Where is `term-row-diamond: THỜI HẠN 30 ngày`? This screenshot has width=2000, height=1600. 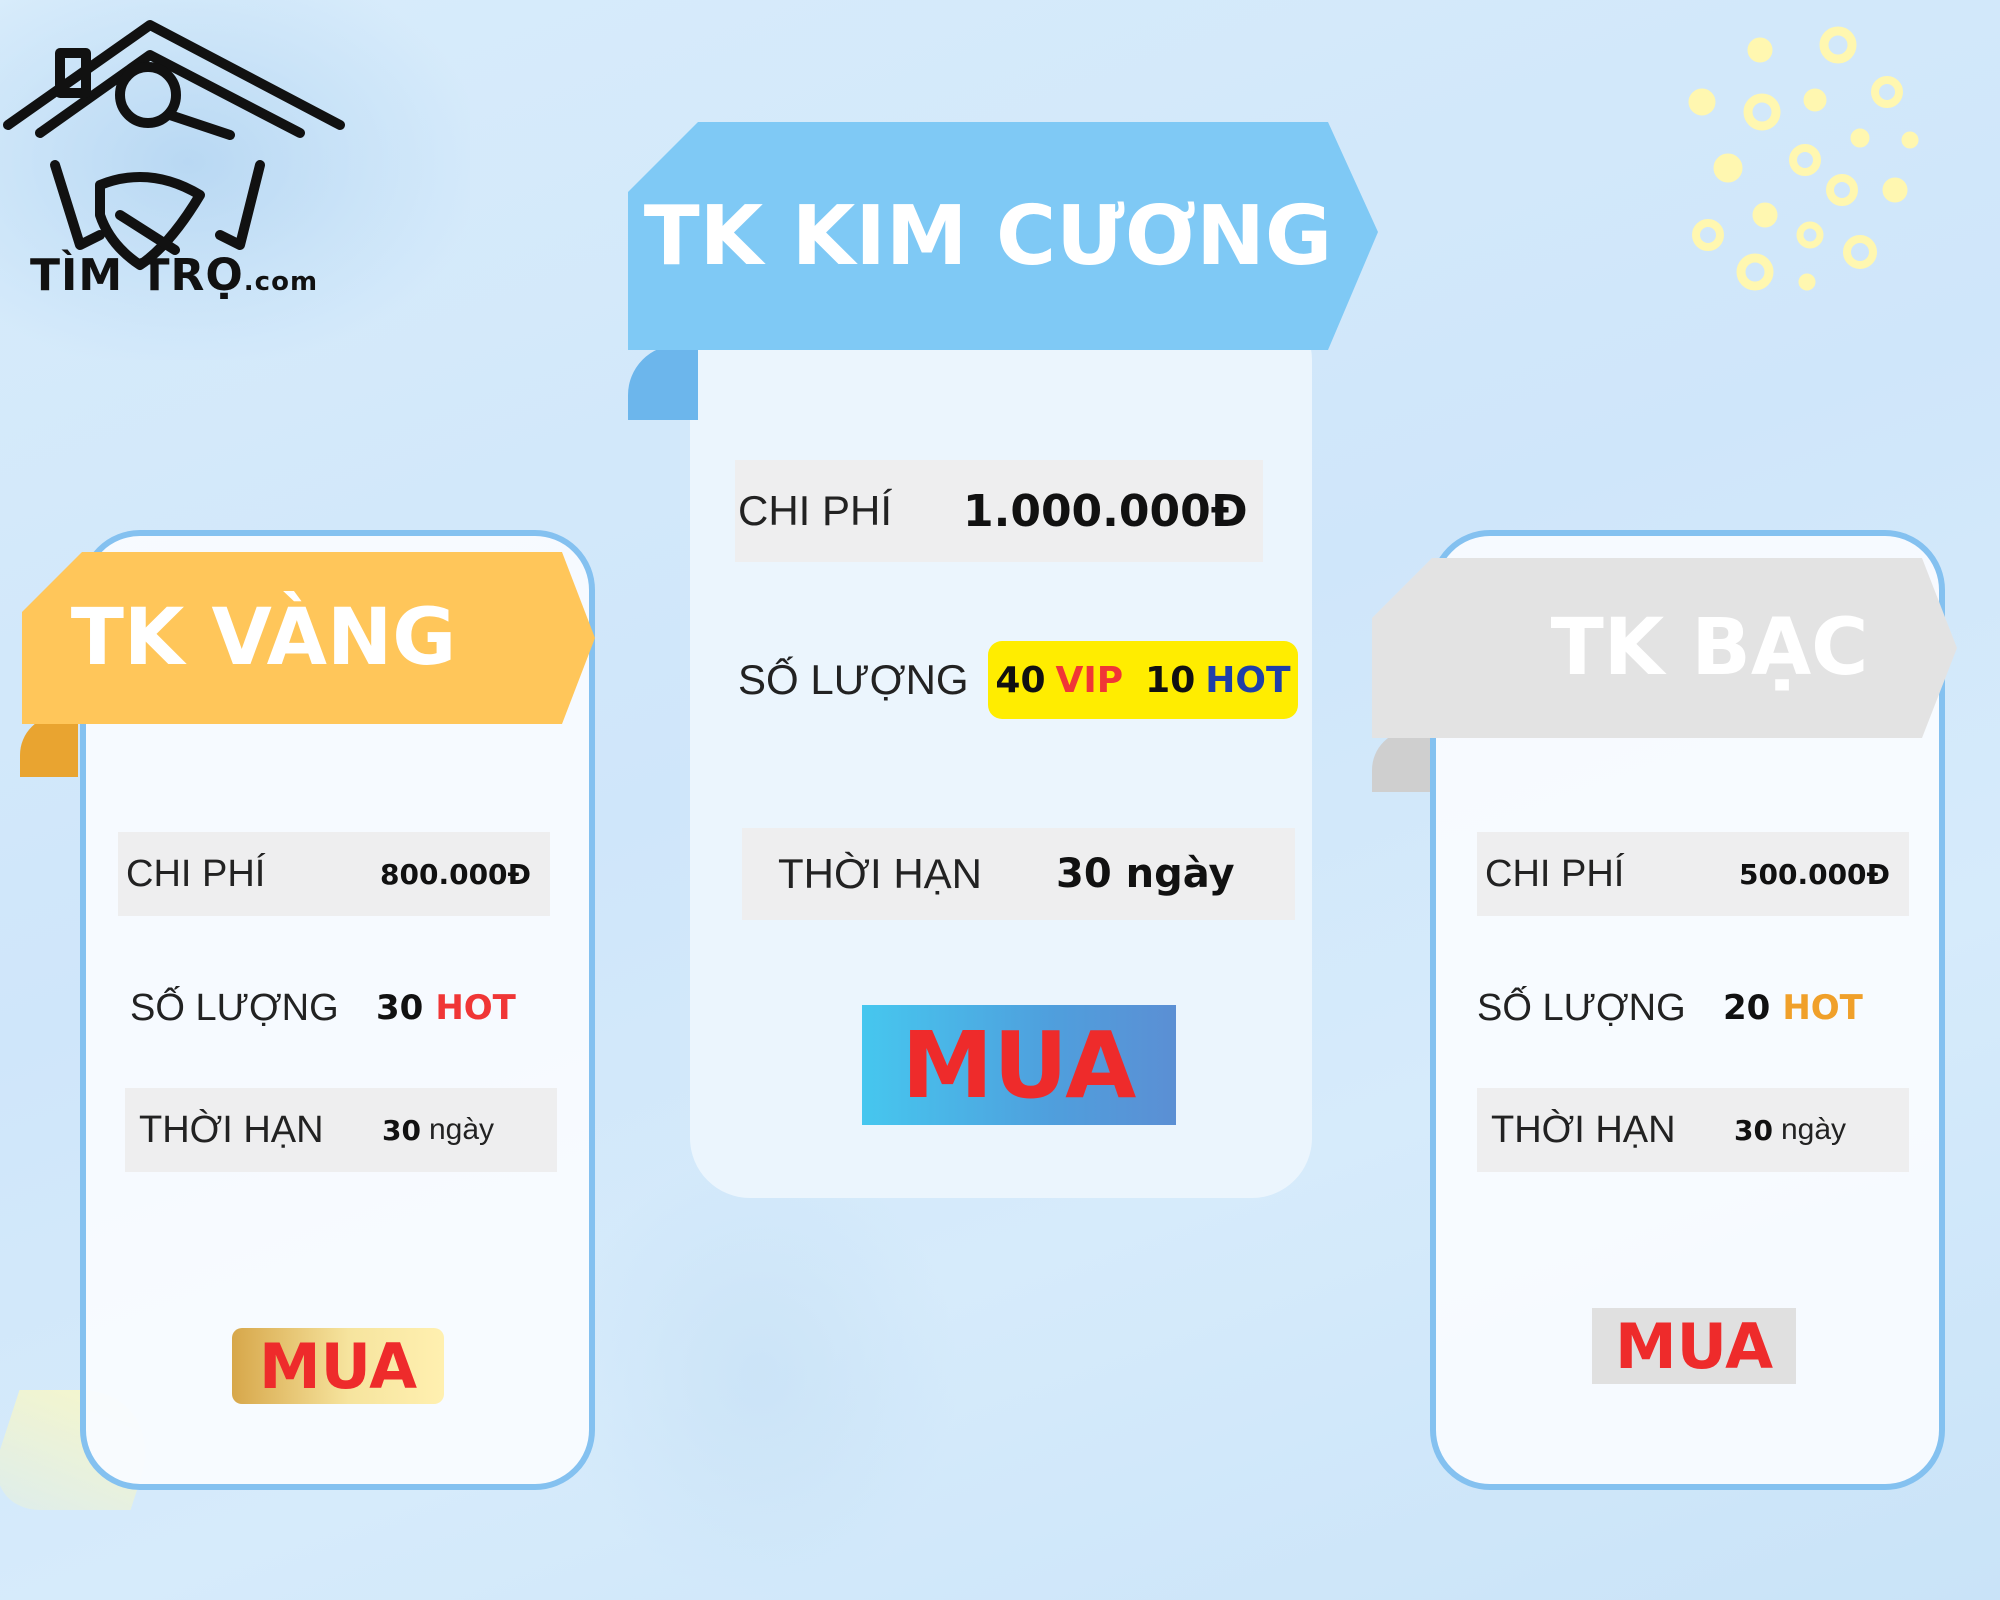 term-row-diamond: THỜI HẠN 30 ngày is located at coordinates (1018, 874).